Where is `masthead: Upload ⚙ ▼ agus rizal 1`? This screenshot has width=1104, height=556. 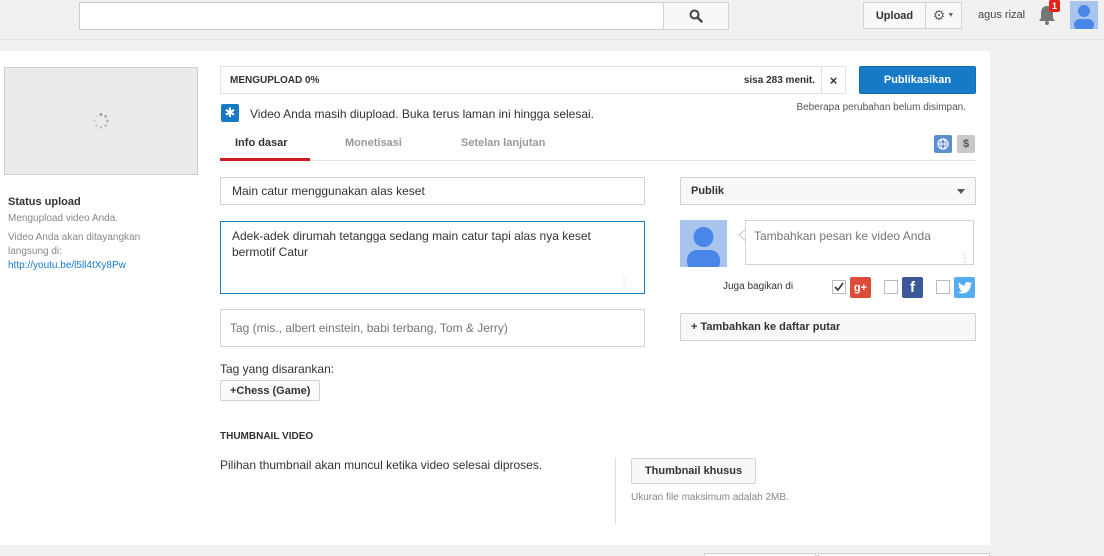 masthead: Upload ⚙ ▼ agus rizal 1 is located at coordinates (552, 20).